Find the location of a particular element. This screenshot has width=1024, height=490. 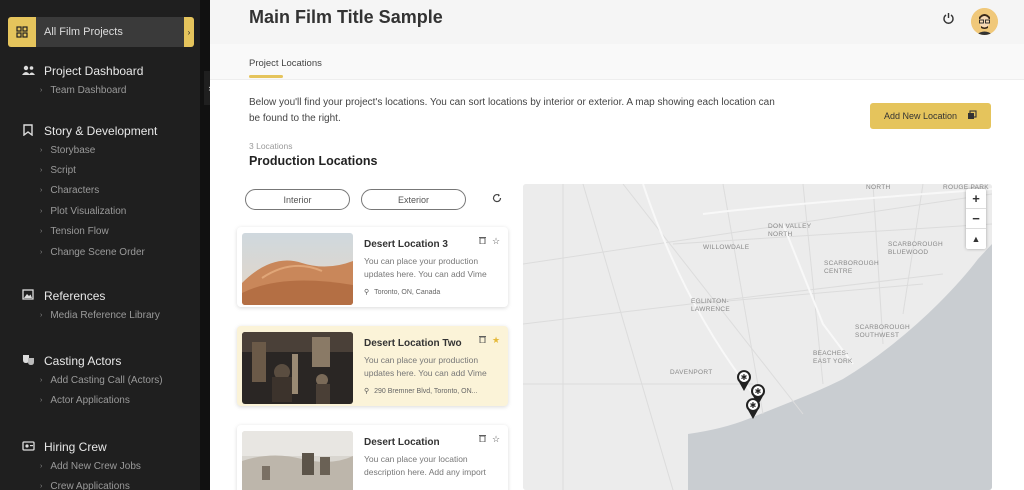

nav-head-story-development: Story & Development is located at coordinates (88, 131).